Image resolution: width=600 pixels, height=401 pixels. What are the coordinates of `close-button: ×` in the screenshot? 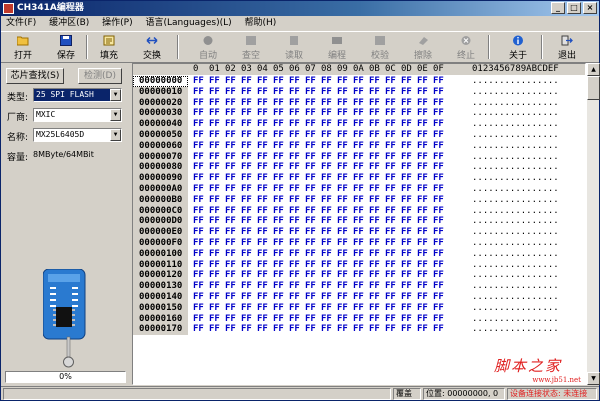 It's located at (590, 8).